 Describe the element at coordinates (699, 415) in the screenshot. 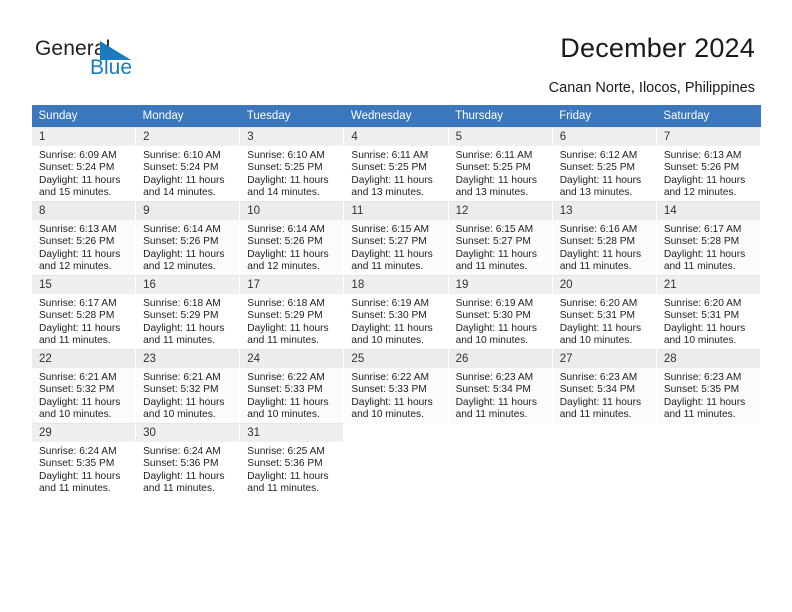

I see `day-daylight-text: and 11 minutes.` at that location.